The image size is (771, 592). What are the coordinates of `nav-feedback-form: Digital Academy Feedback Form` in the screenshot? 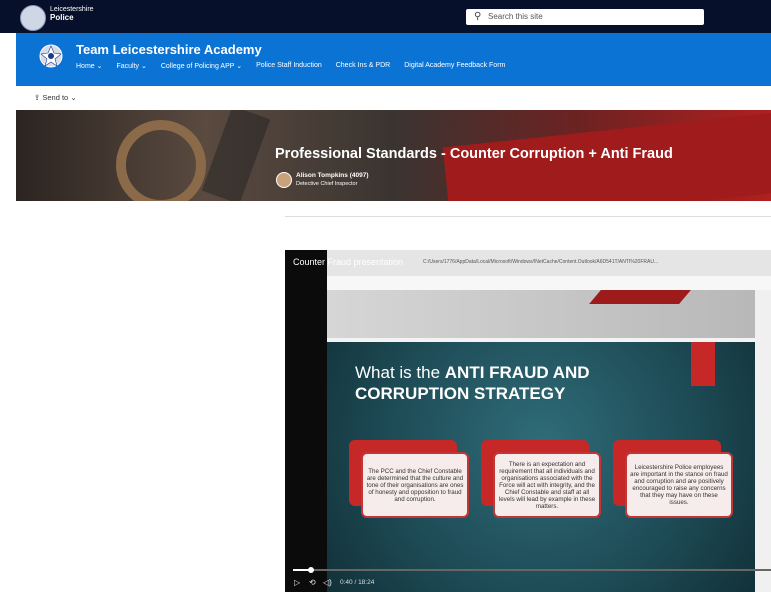 It's located at (454, 66).